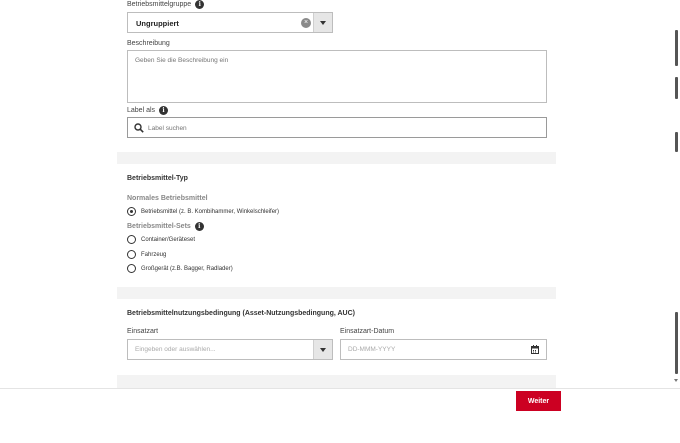  I want to click on search-icon, so click(139, 128).